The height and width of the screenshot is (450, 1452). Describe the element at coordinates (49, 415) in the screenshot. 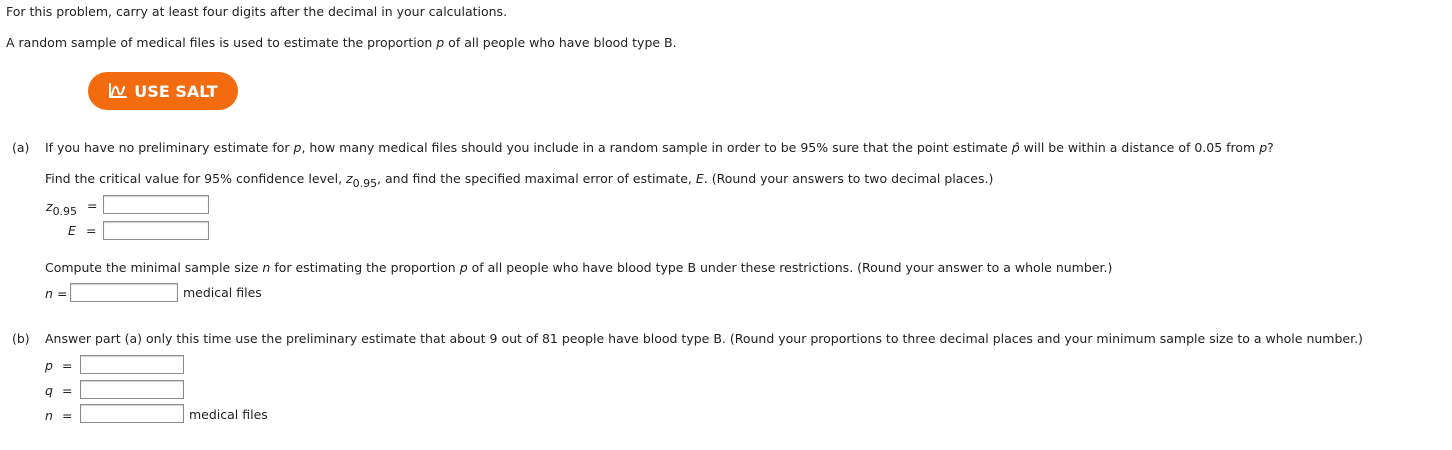

I see `part-b-n-label: n` at that location.